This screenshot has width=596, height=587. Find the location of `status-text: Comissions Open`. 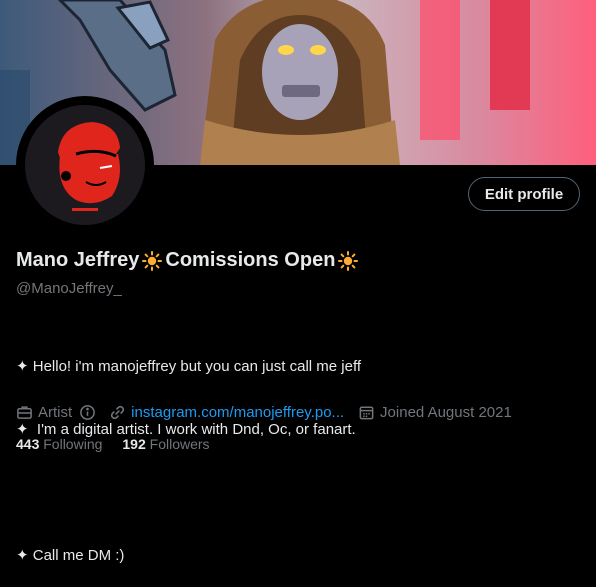

status-text: Comissions Open is located at coordinates (250, 260).